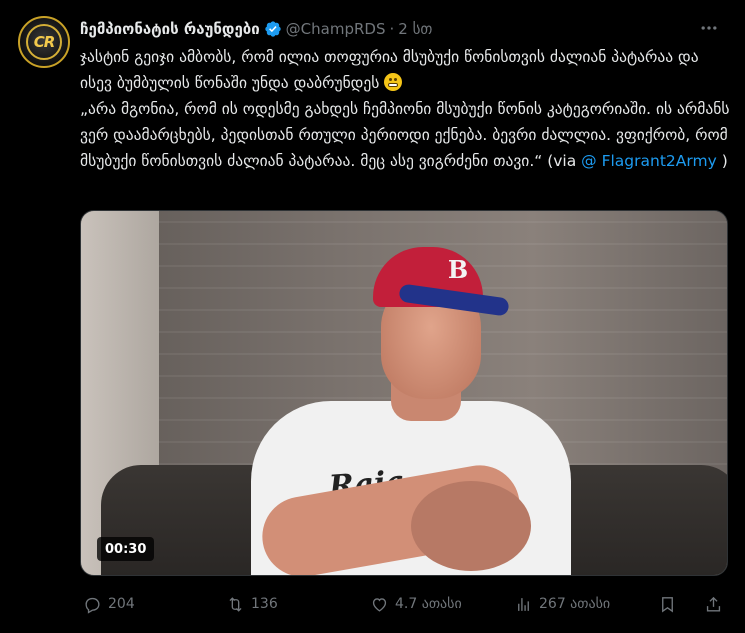 This screenshot has width=745, height=633. I want to click on heart-icon, so click(379, 604).